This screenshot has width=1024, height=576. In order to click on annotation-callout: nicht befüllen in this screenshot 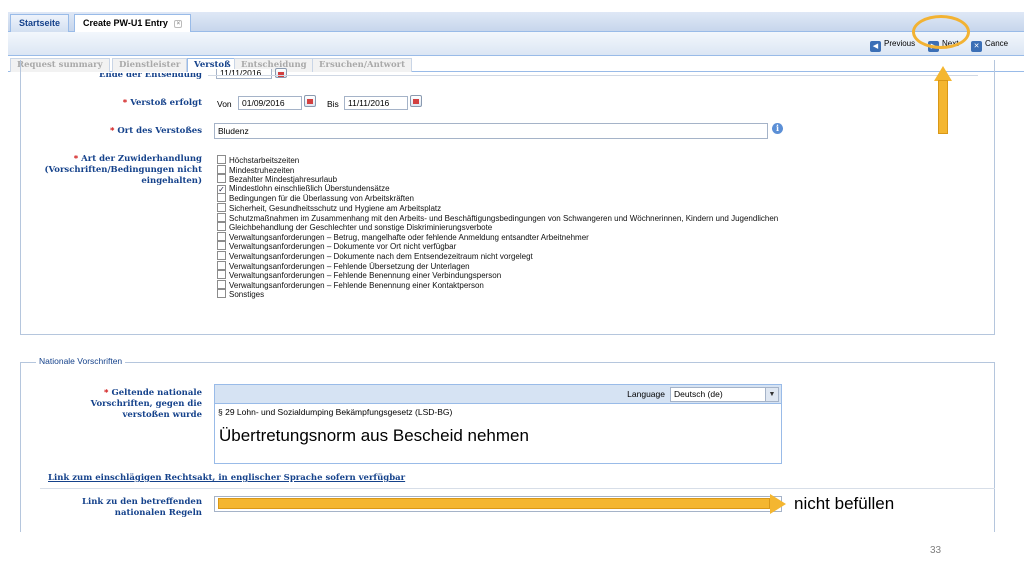, I will do `click(844, 503)`.